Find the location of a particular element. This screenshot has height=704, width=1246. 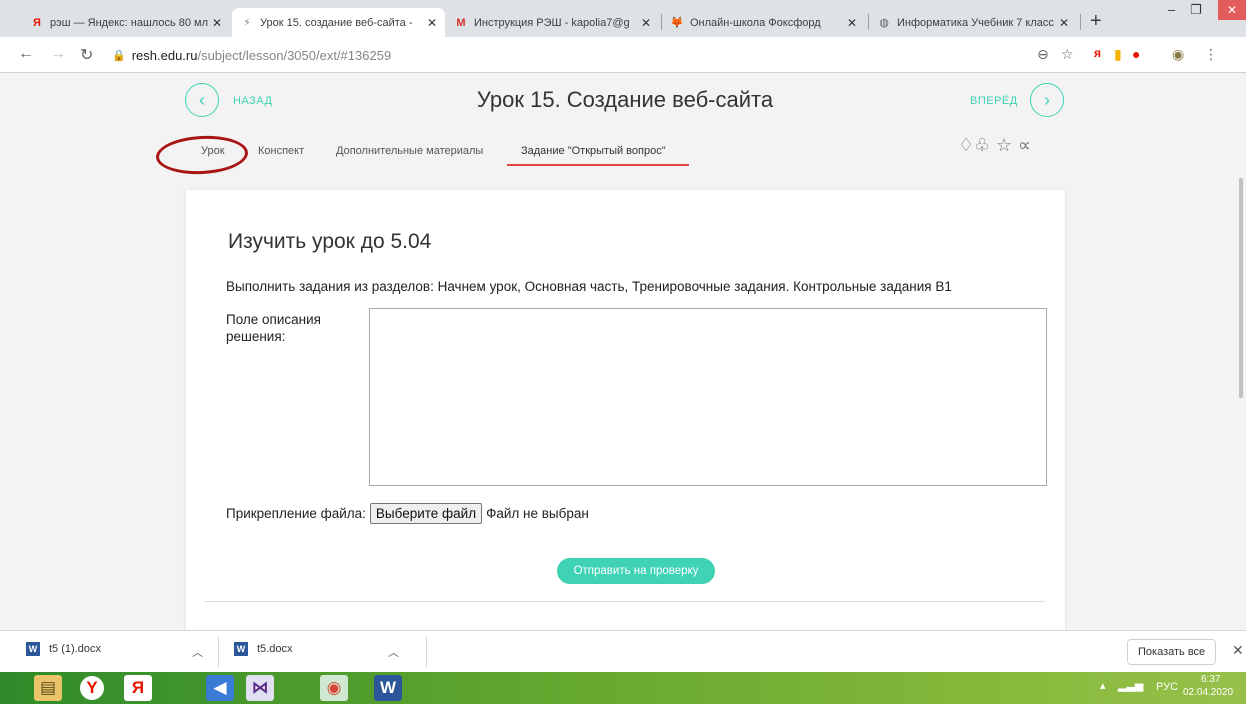

restore-icon: ❐ is located at coordinates (1196, 10).